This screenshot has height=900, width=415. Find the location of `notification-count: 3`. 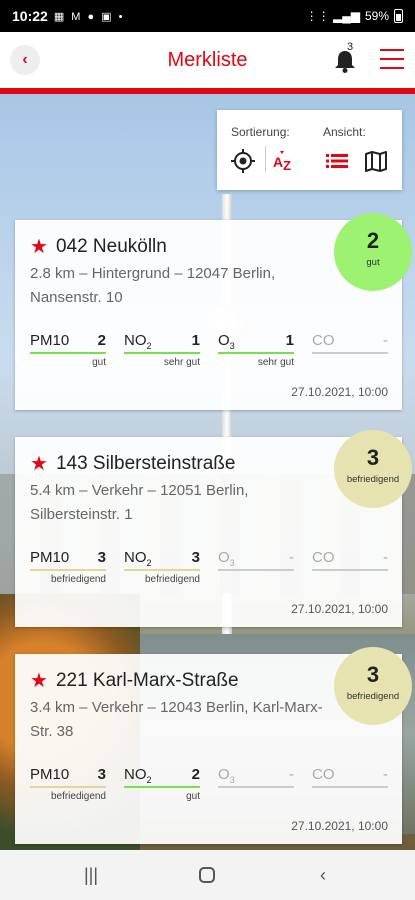

notification-count: 3 is located at coordinates (350, 47).